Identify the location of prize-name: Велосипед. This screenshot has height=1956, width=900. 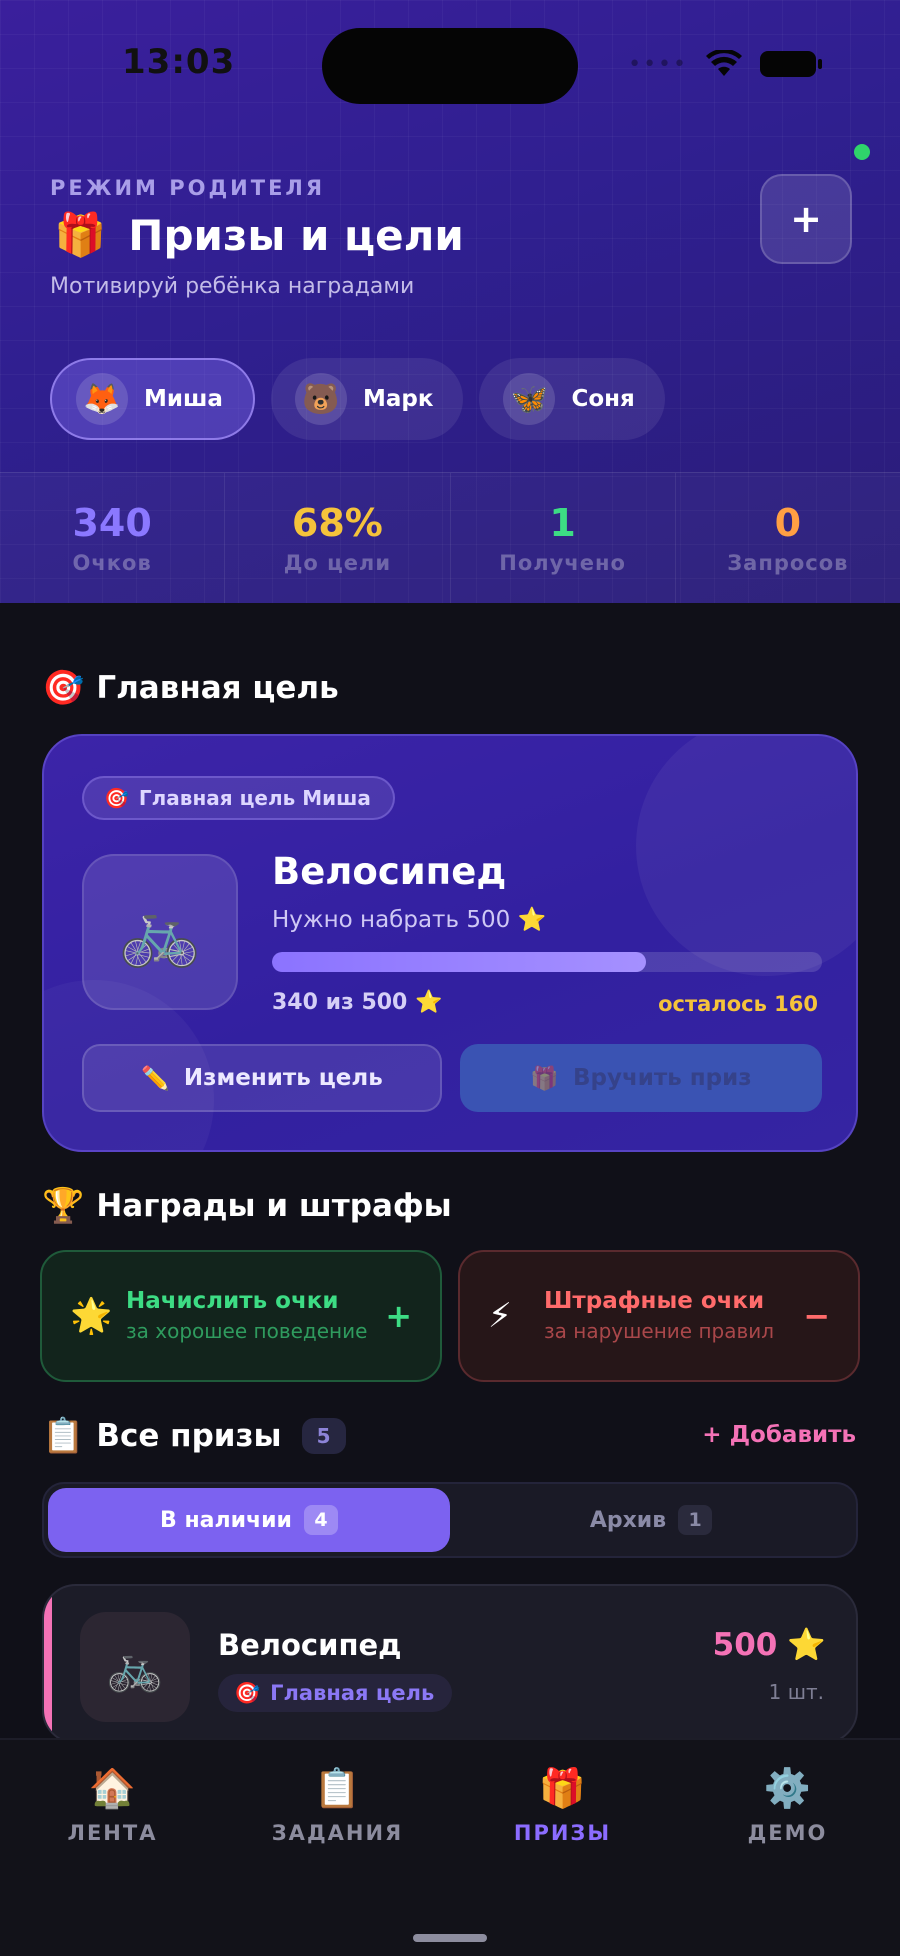
(310, 1645).